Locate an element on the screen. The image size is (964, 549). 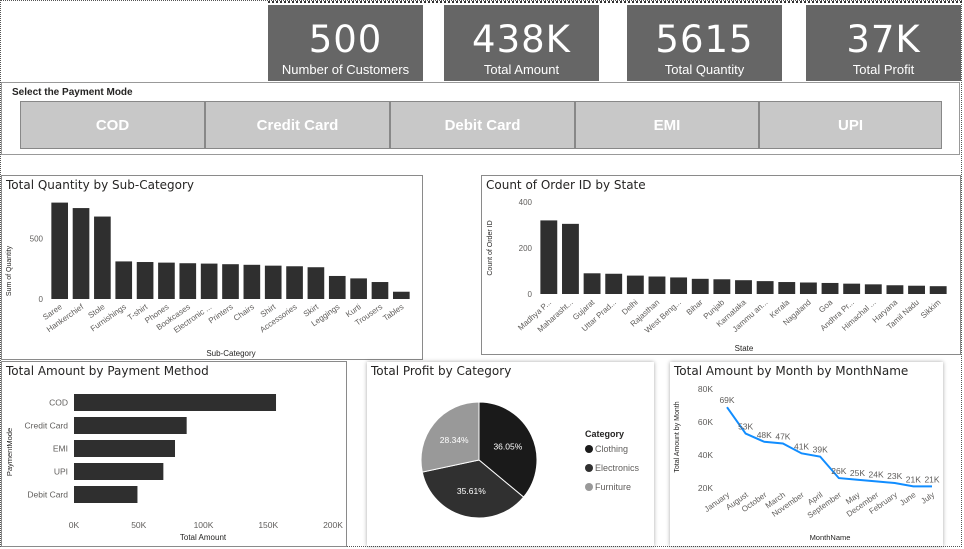
slicer-option-cod: COD is located at coordinates (112, 125).